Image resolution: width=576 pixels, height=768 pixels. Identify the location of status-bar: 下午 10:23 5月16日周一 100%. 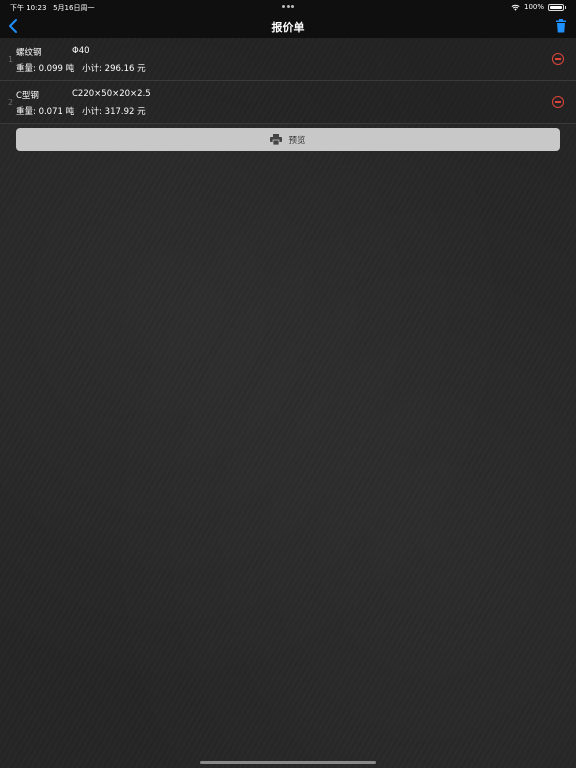
(288, 7).